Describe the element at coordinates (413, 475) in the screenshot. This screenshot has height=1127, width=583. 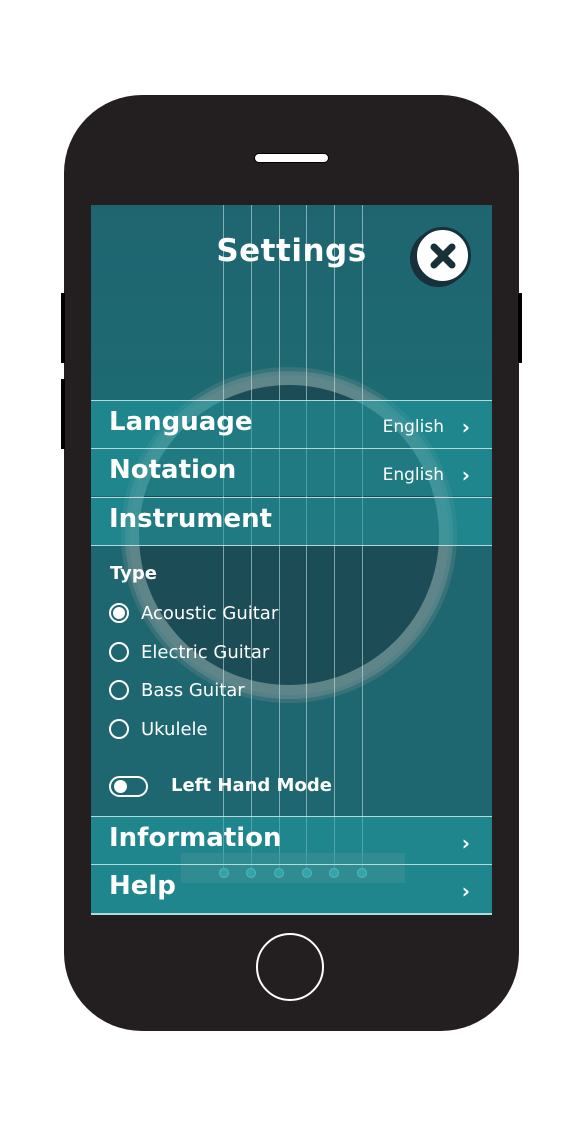
I see `notation-value: English` at that location.